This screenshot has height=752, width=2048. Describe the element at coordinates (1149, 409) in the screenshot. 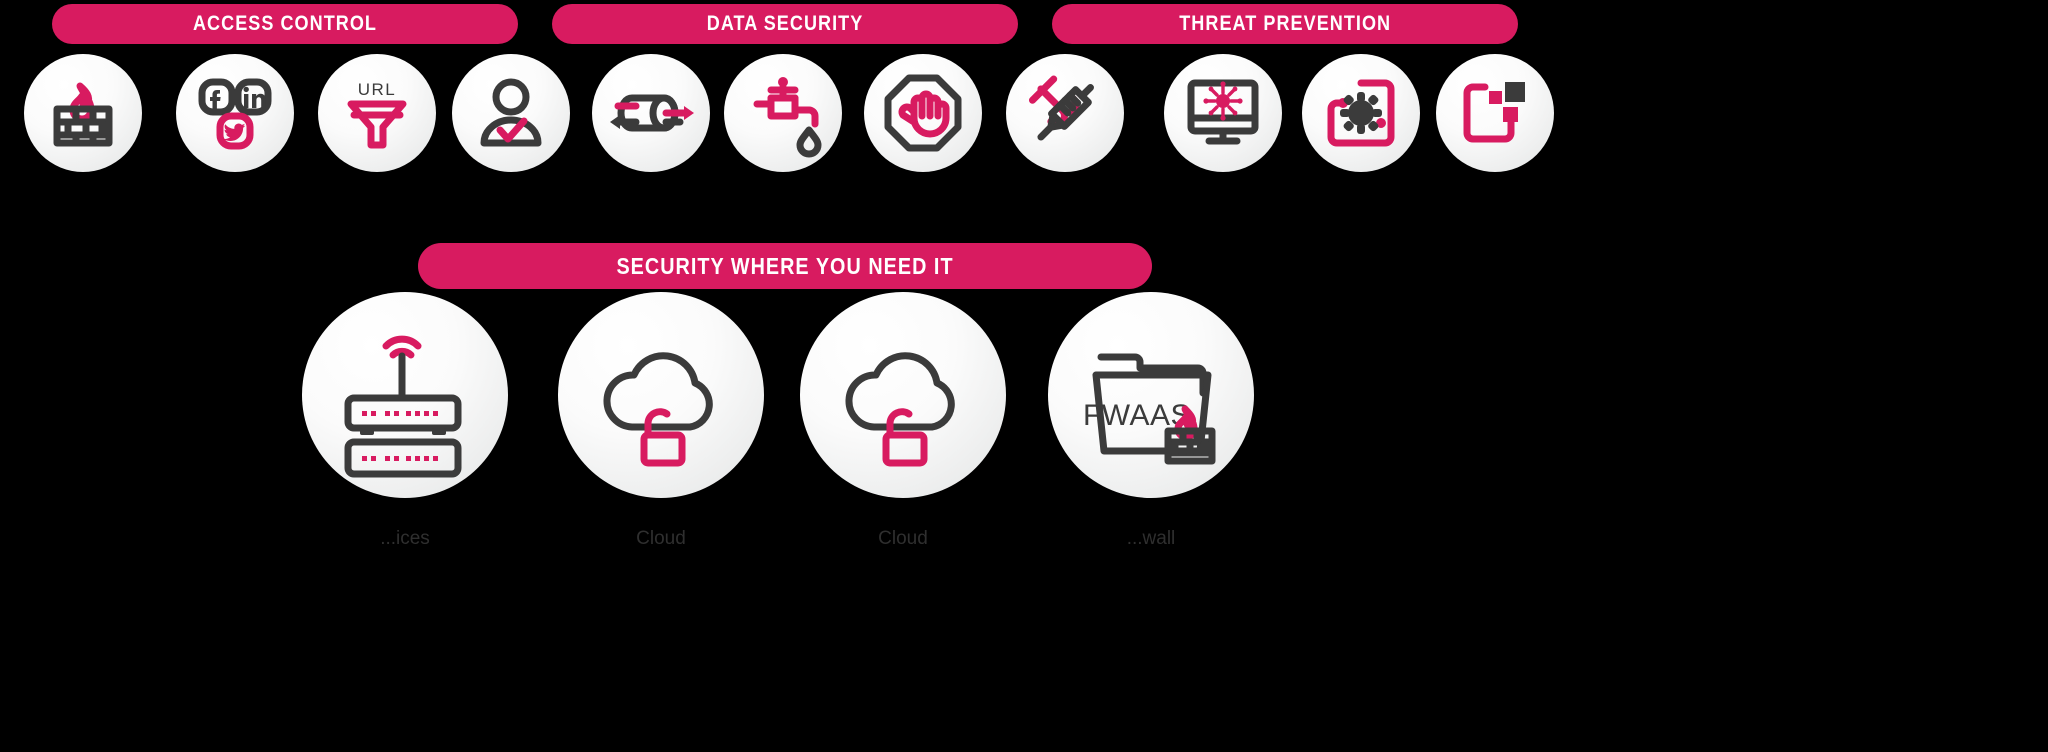

I see `folder-firewall-icon: FWAAS` at that location.